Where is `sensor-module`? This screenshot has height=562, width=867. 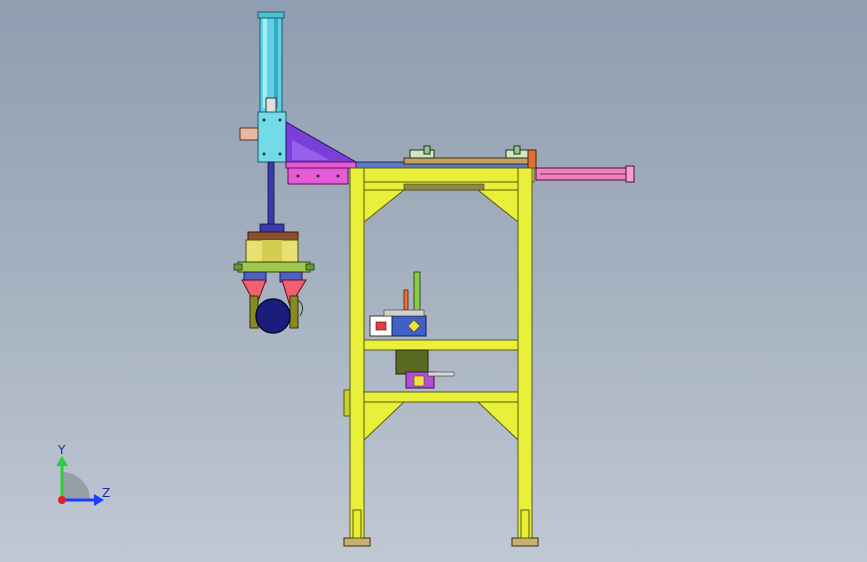 sensor-module is located at coordinates (398, 304).